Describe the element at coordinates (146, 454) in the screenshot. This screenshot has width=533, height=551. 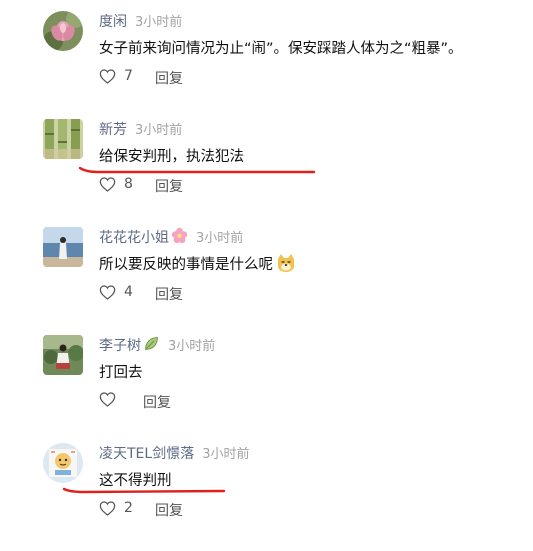
I see `username-text: 凌天TEL剑憬落` at that location.